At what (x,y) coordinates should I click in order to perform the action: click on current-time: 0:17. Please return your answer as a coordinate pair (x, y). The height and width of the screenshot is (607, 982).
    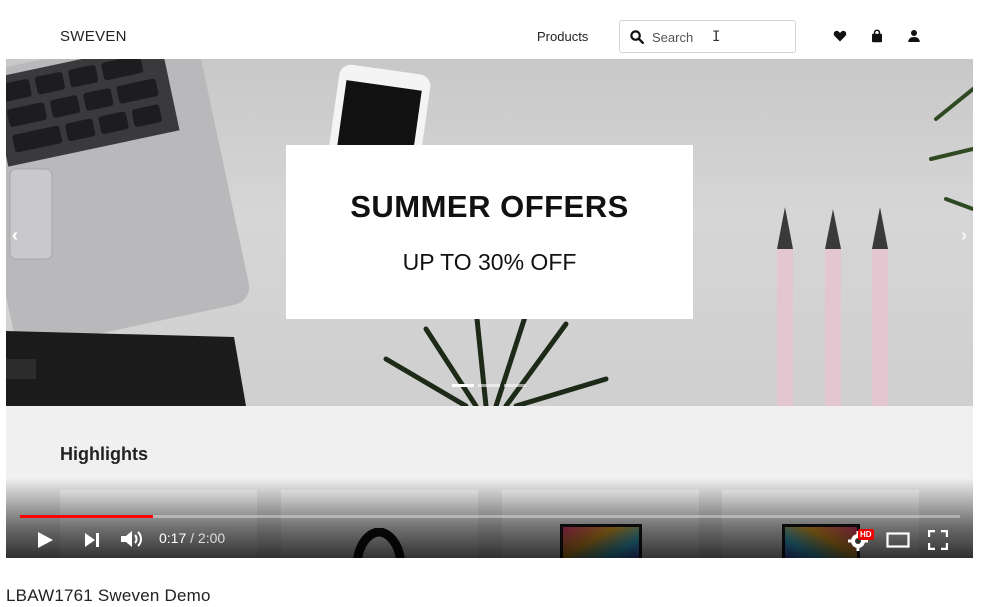
    Looking at the image, I should click on (173, 538).